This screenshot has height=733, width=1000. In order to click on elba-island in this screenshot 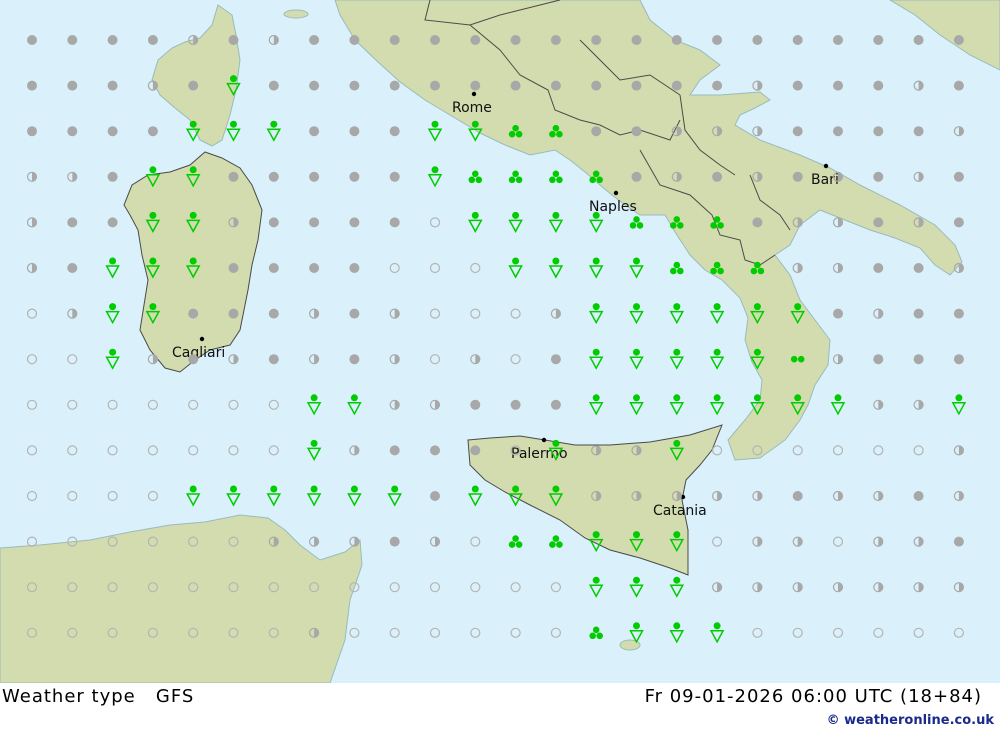, I will do `click(296, 14)`.